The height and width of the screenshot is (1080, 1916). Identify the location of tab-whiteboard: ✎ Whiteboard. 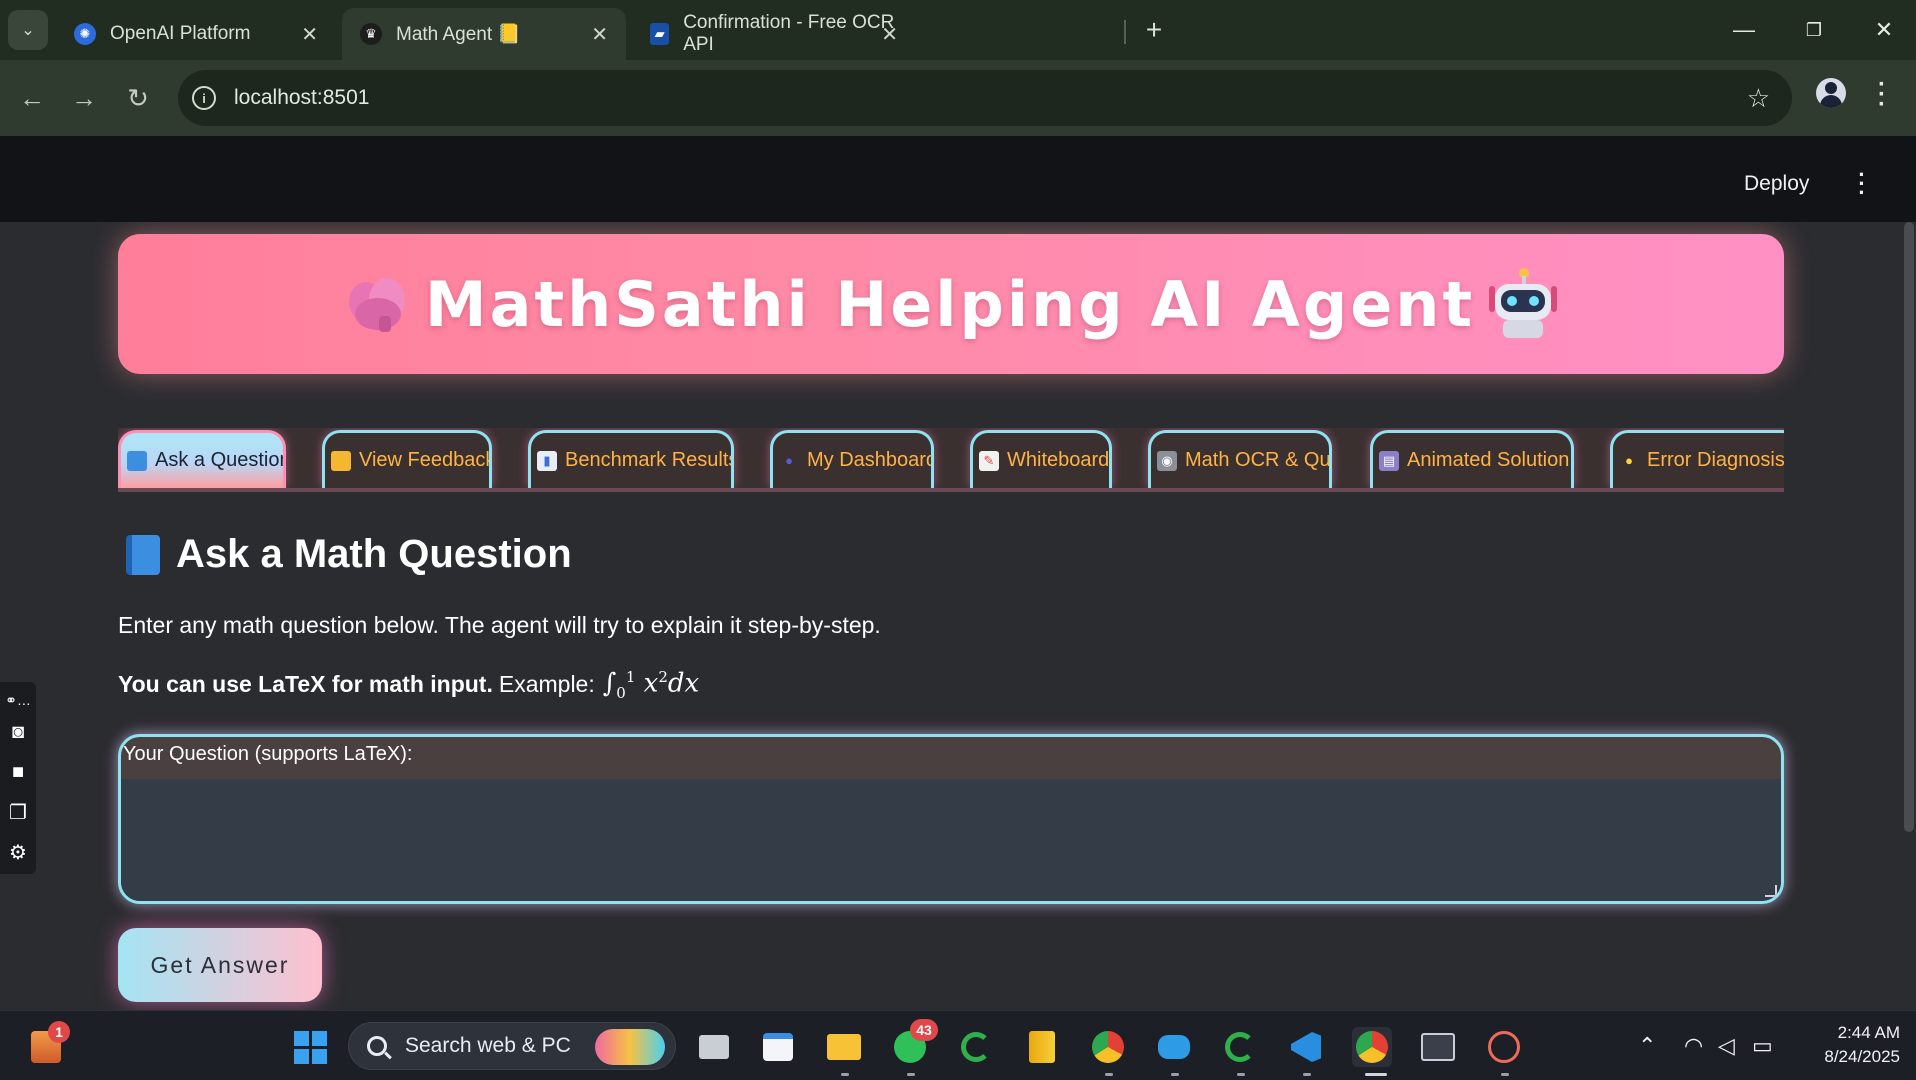
(1041, 459).